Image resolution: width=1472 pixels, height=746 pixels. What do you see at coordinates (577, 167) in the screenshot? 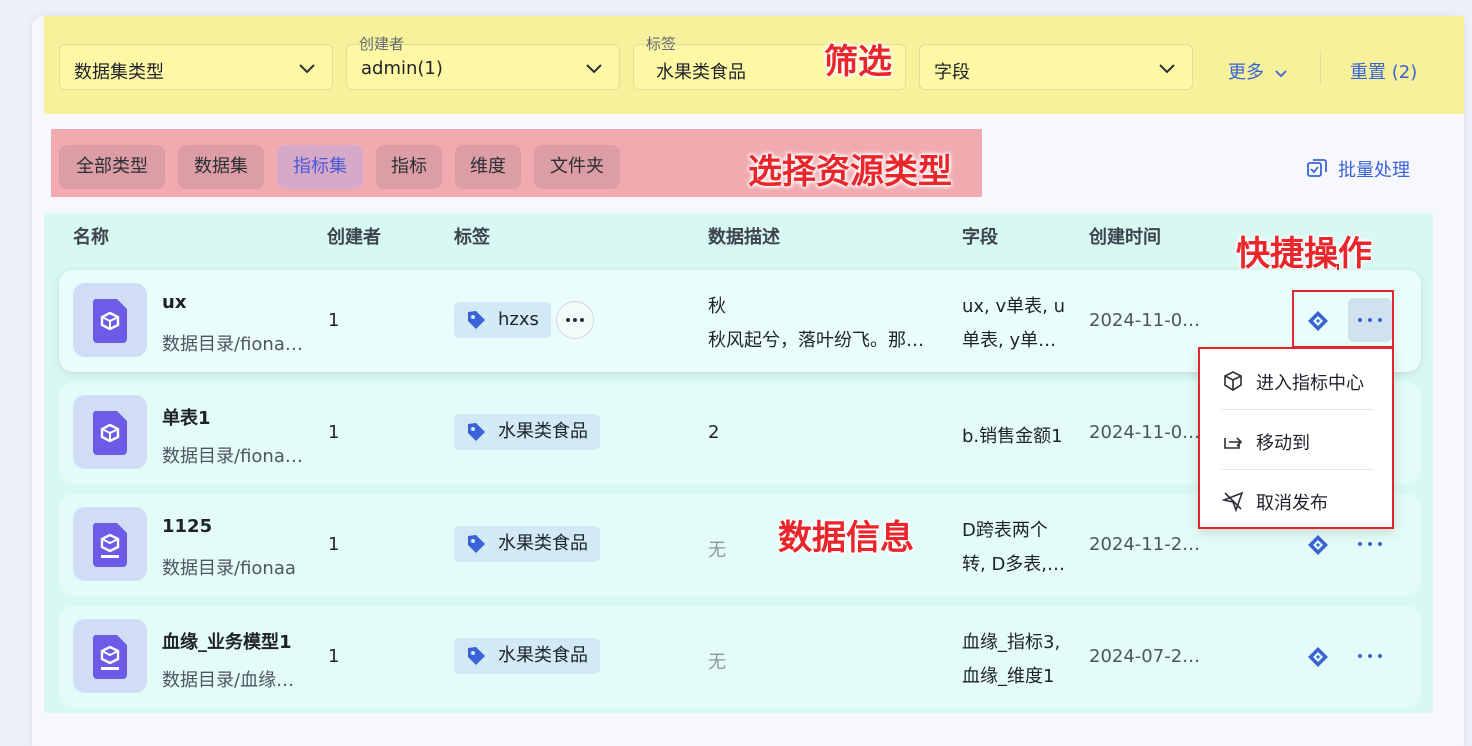
I see `type-tab-folder: 文件夹` at bounding box center [577, 167].